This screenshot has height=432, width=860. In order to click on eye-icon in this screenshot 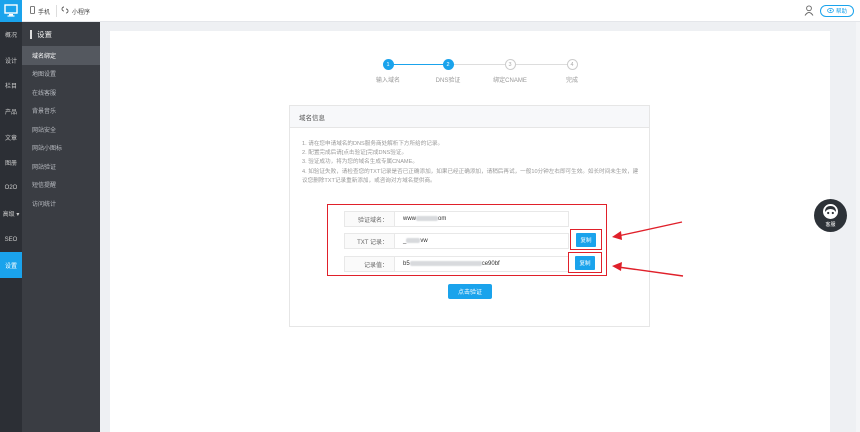, I will do `click(830, 11)`.